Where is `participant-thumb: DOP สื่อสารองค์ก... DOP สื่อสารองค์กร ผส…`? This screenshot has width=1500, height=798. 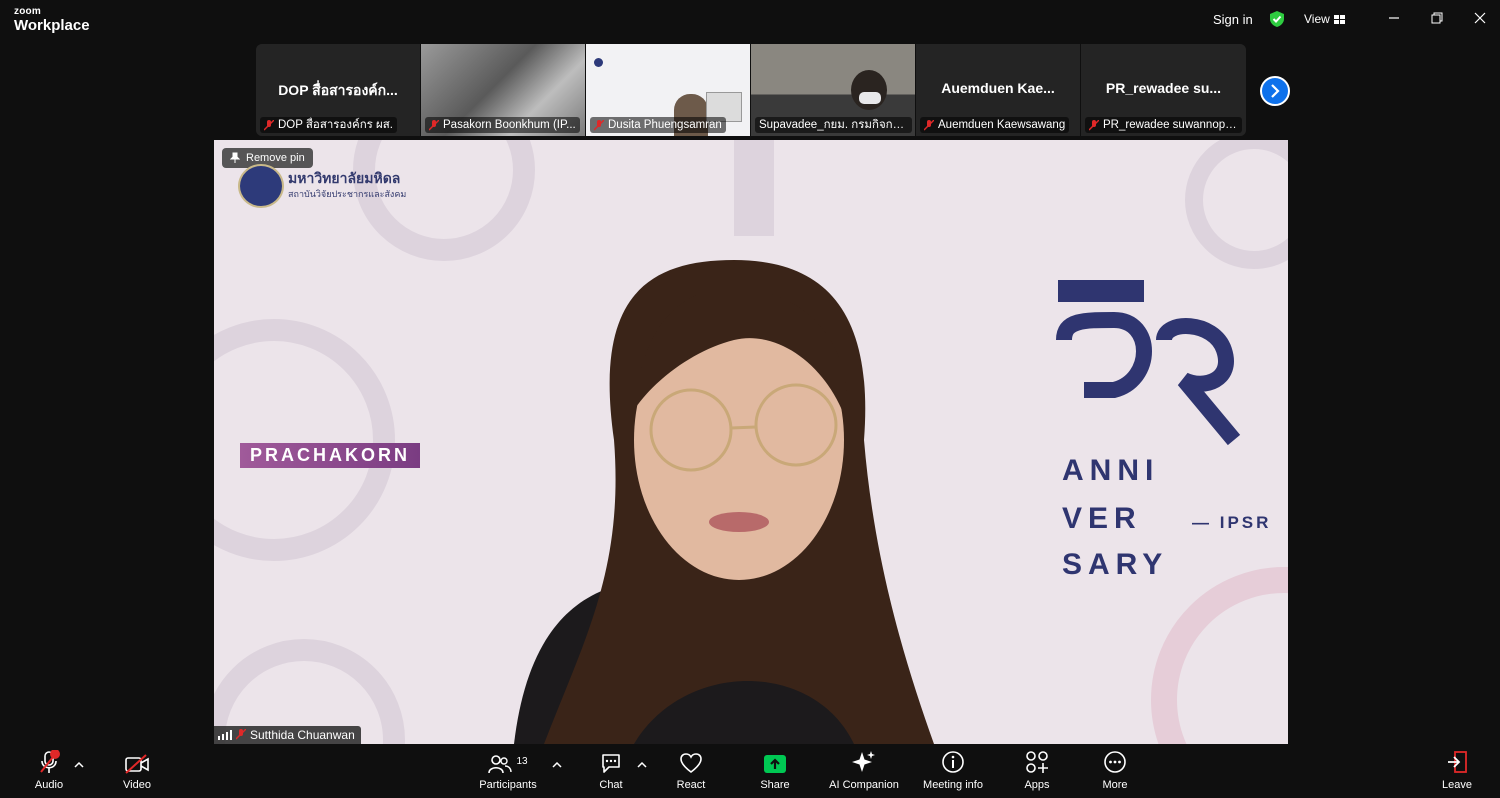
participant-thumb: DOP สื่อสารองค์ก... DOP สื่อสารองค์กร ผส… is located at coordinates (338, 90).